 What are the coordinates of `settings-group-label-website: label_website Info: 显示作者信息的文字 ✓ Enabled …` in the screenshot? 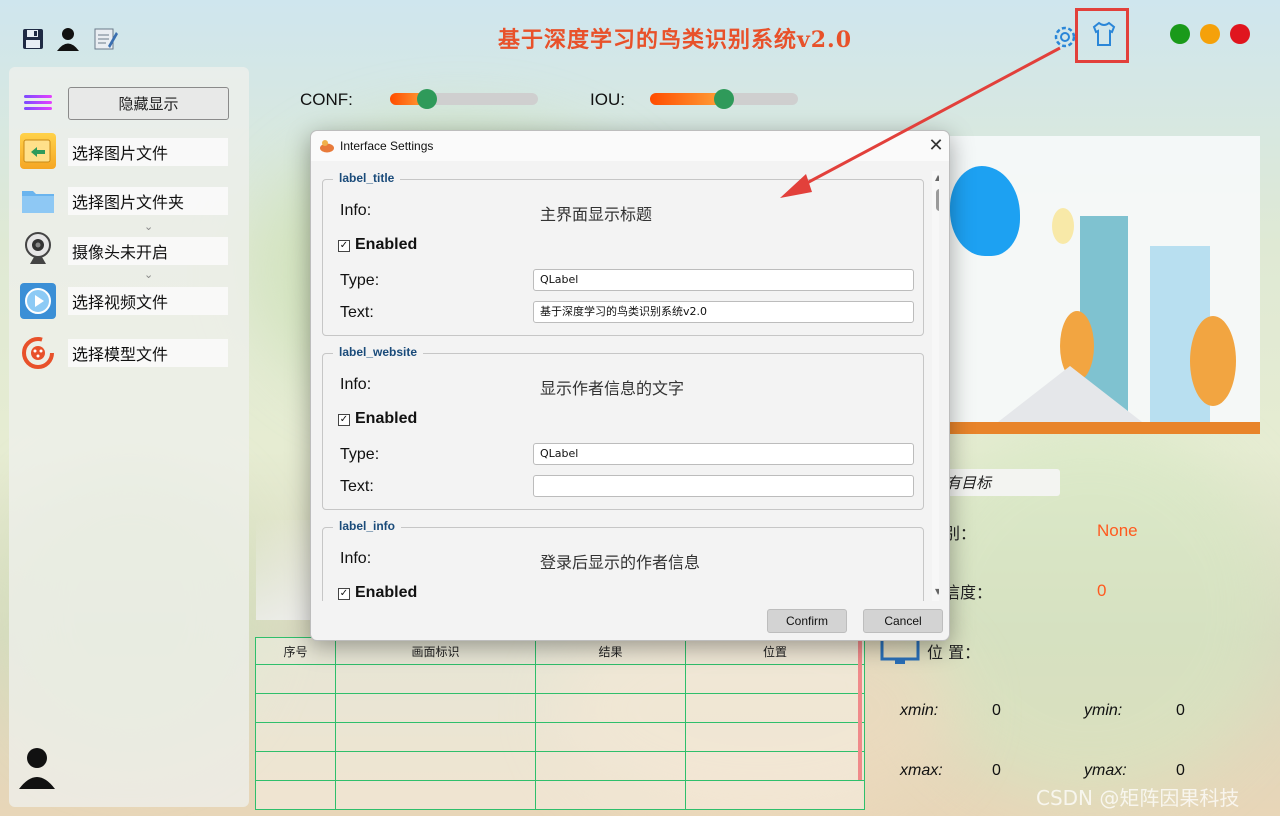 It's located at (623, 427).